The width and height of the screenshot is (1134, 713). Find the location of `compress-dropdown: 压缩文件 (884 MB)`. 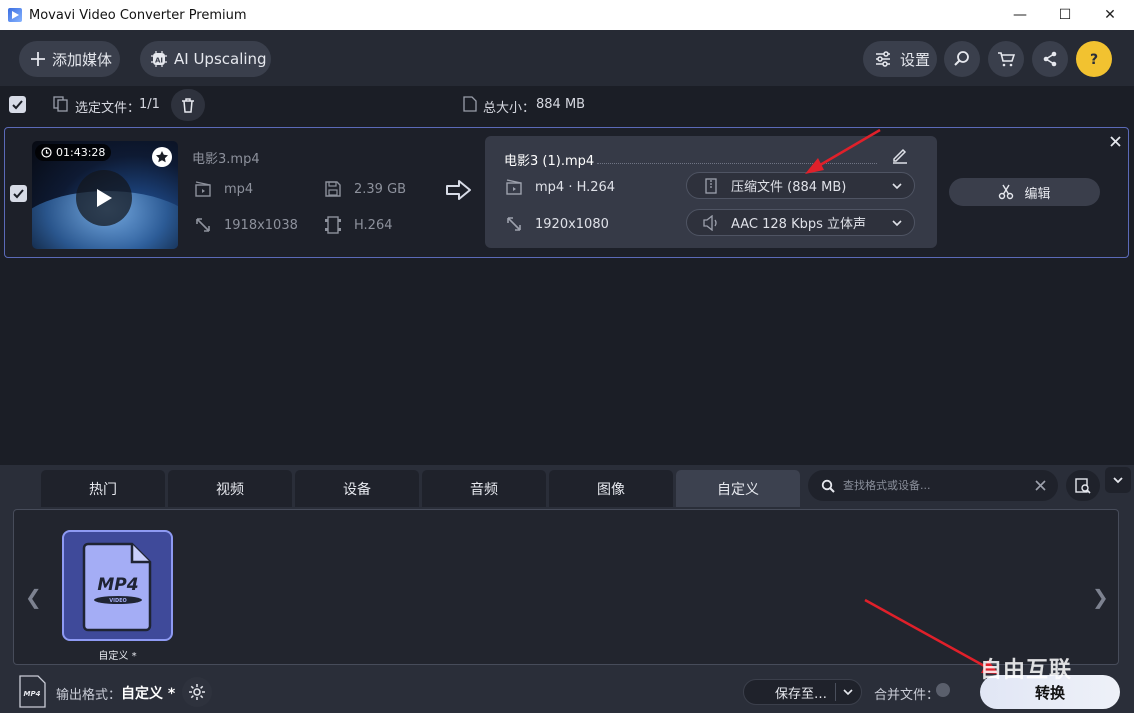

compress-dropdown: 压缩文件 (884 MB) is located at coordinates (800, 185).